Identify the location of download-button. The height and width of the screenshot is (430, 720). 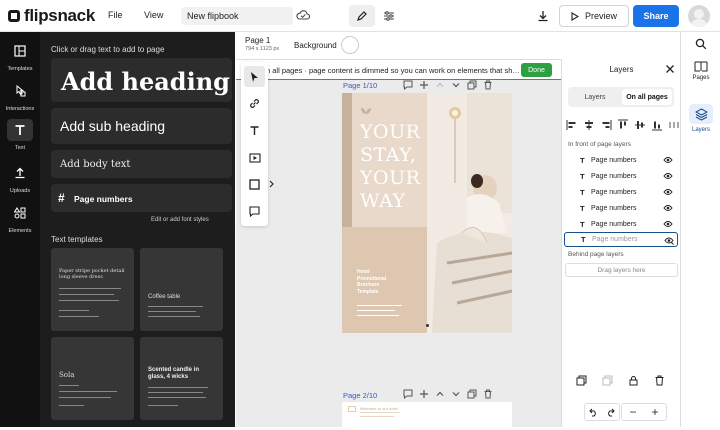
(543, 16).